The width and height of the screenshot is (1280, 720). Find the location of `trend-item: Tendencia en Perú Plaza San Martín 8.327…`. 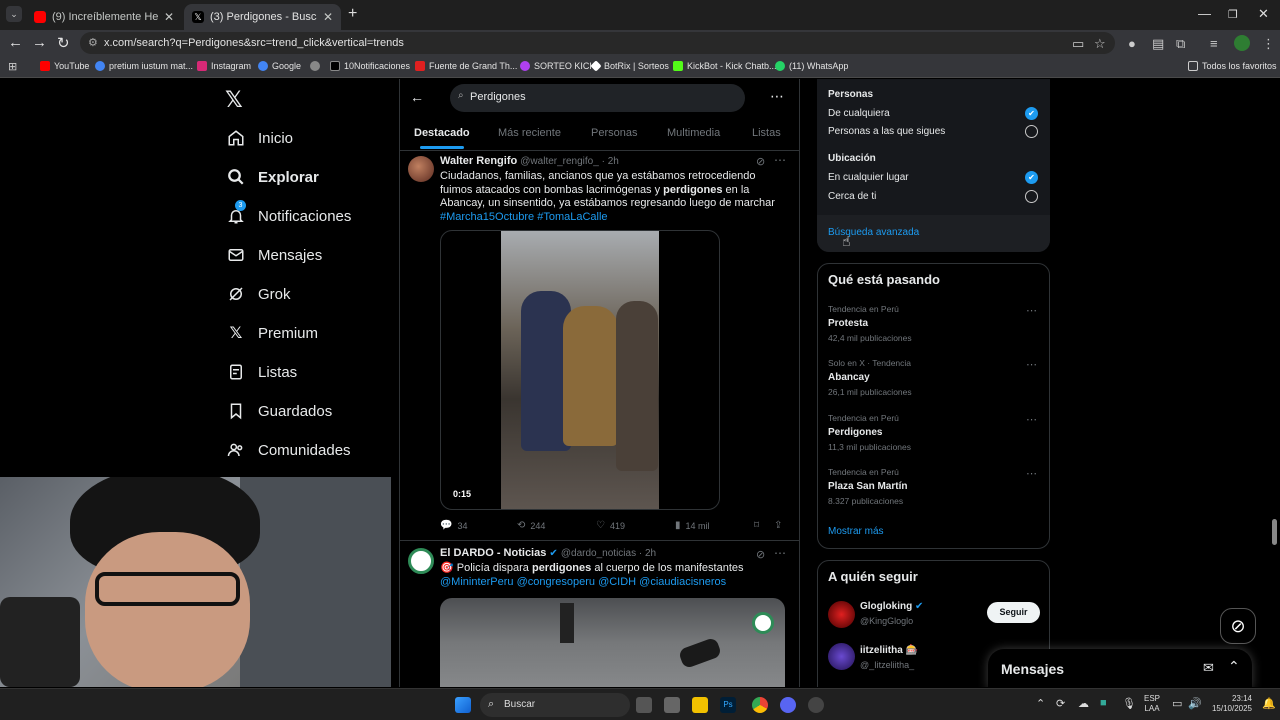

trend-item: Tendencia en Perú Plaza San Martín 8.327… is located at coordinates (933, 486).